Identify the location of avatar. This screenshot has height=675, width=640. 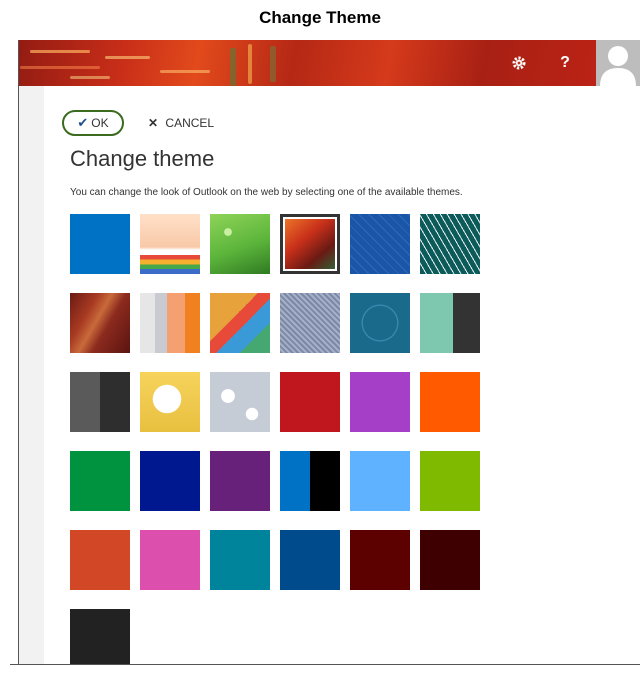
(618, 63).